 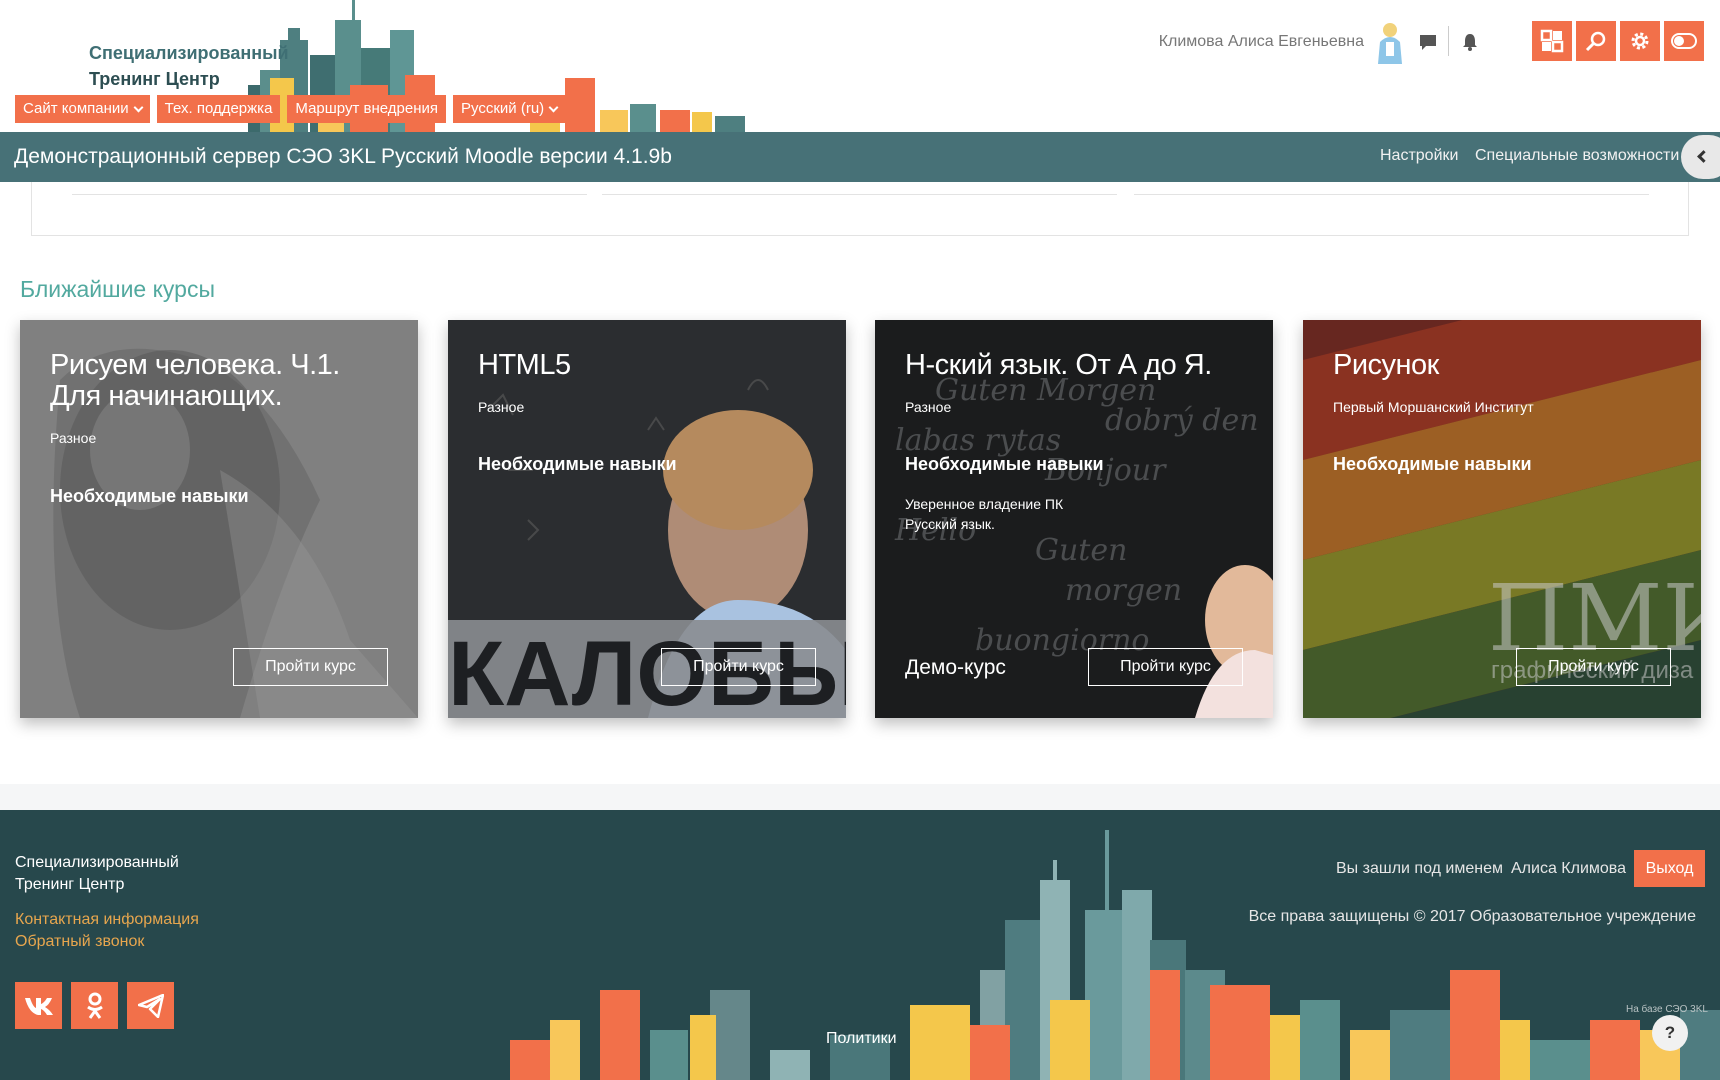 I want to click on user-fullname: Климова Алиса Евгеньевна, so click(x=1261, y=42).